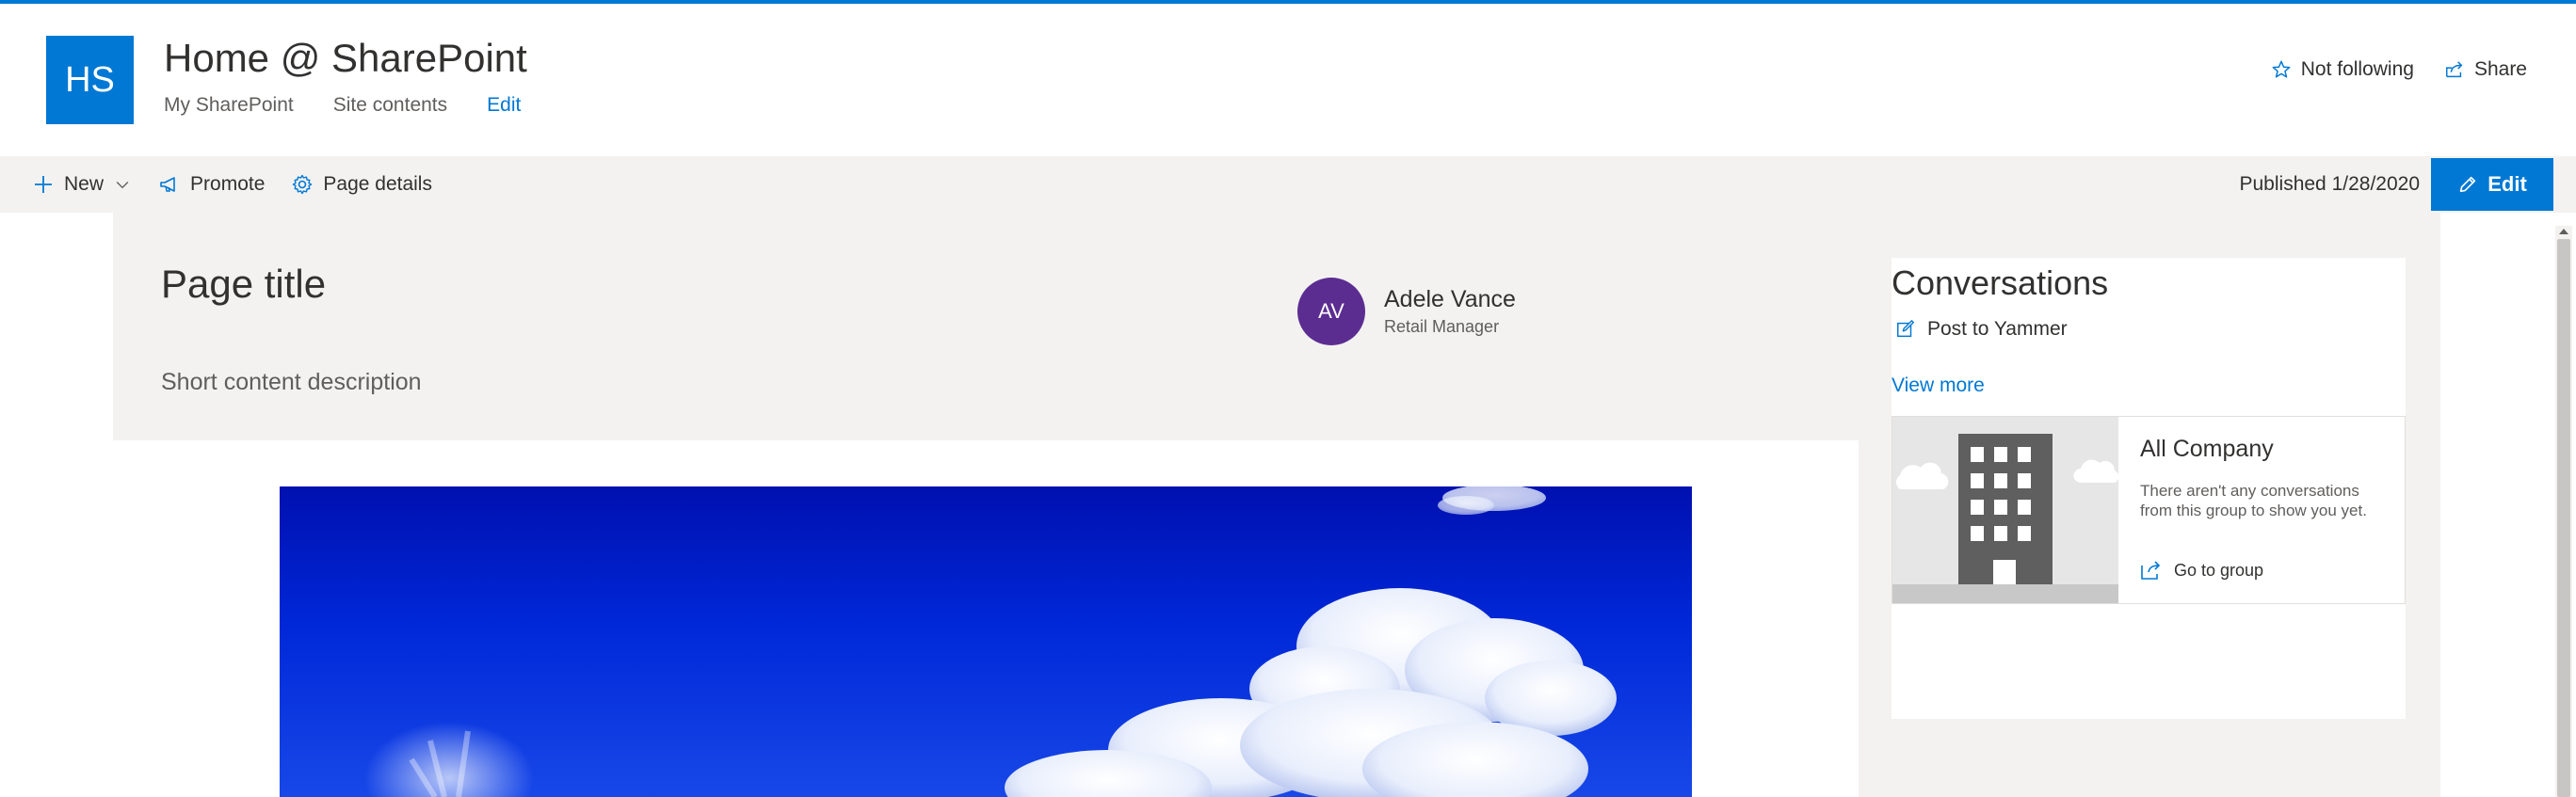 The width and height of the screenshot is (2576, 797). What do you see at coordinates (2507, 184) in the screenshot?
I see `edit-label: Edit` at bounding box center [2507, 184].